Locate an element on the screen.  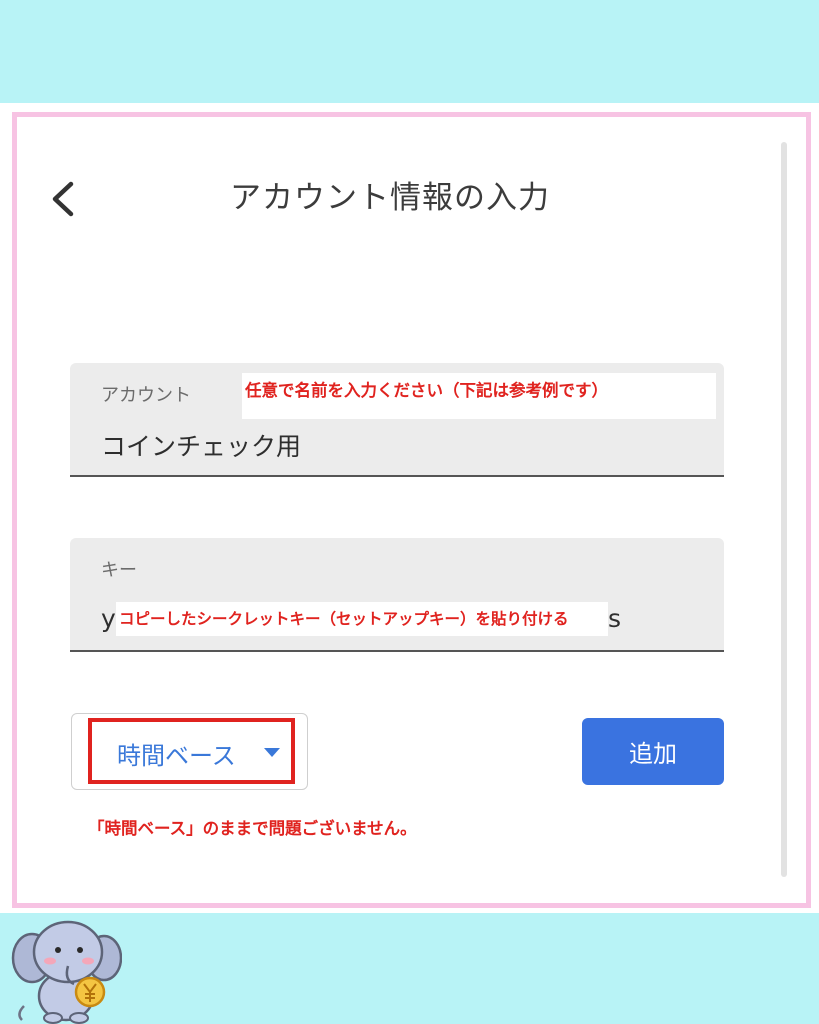
account-field: アカウント 任意で名前を入力ください（下記は参考例です） コインチェック用 is located at coordinates (397, 420).